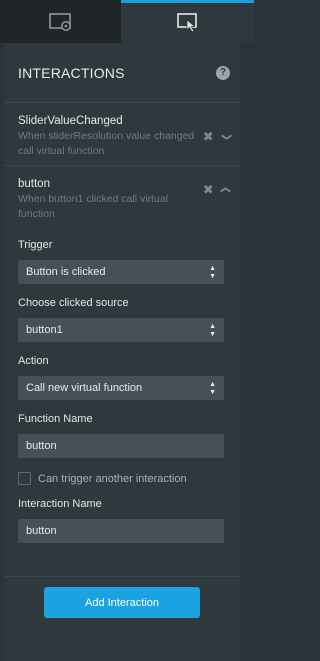 This screenshot has width=320, height=661. What do you see at coordinates (122, 184) in the screenshot?
I see `interaction-title: button` at bounding box center [122, 184].